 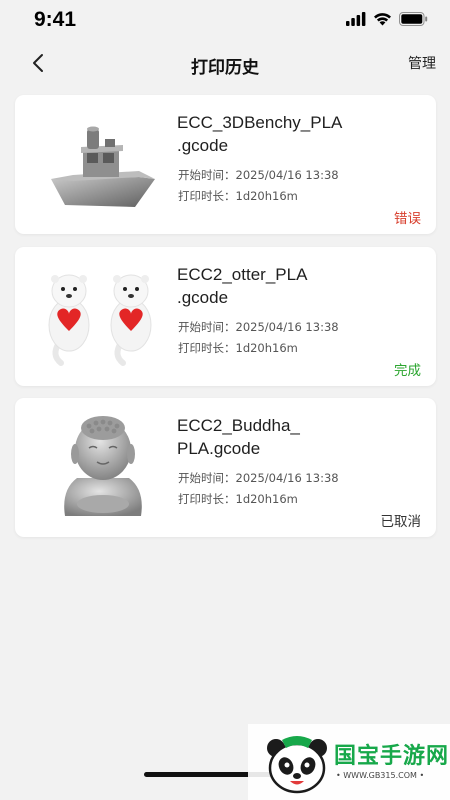 What do you see at coordinates (260, 122) in the screenshot?
I see `file-name-line: ECC_3DBenchy_PLA` at bounding box center [260, 122].